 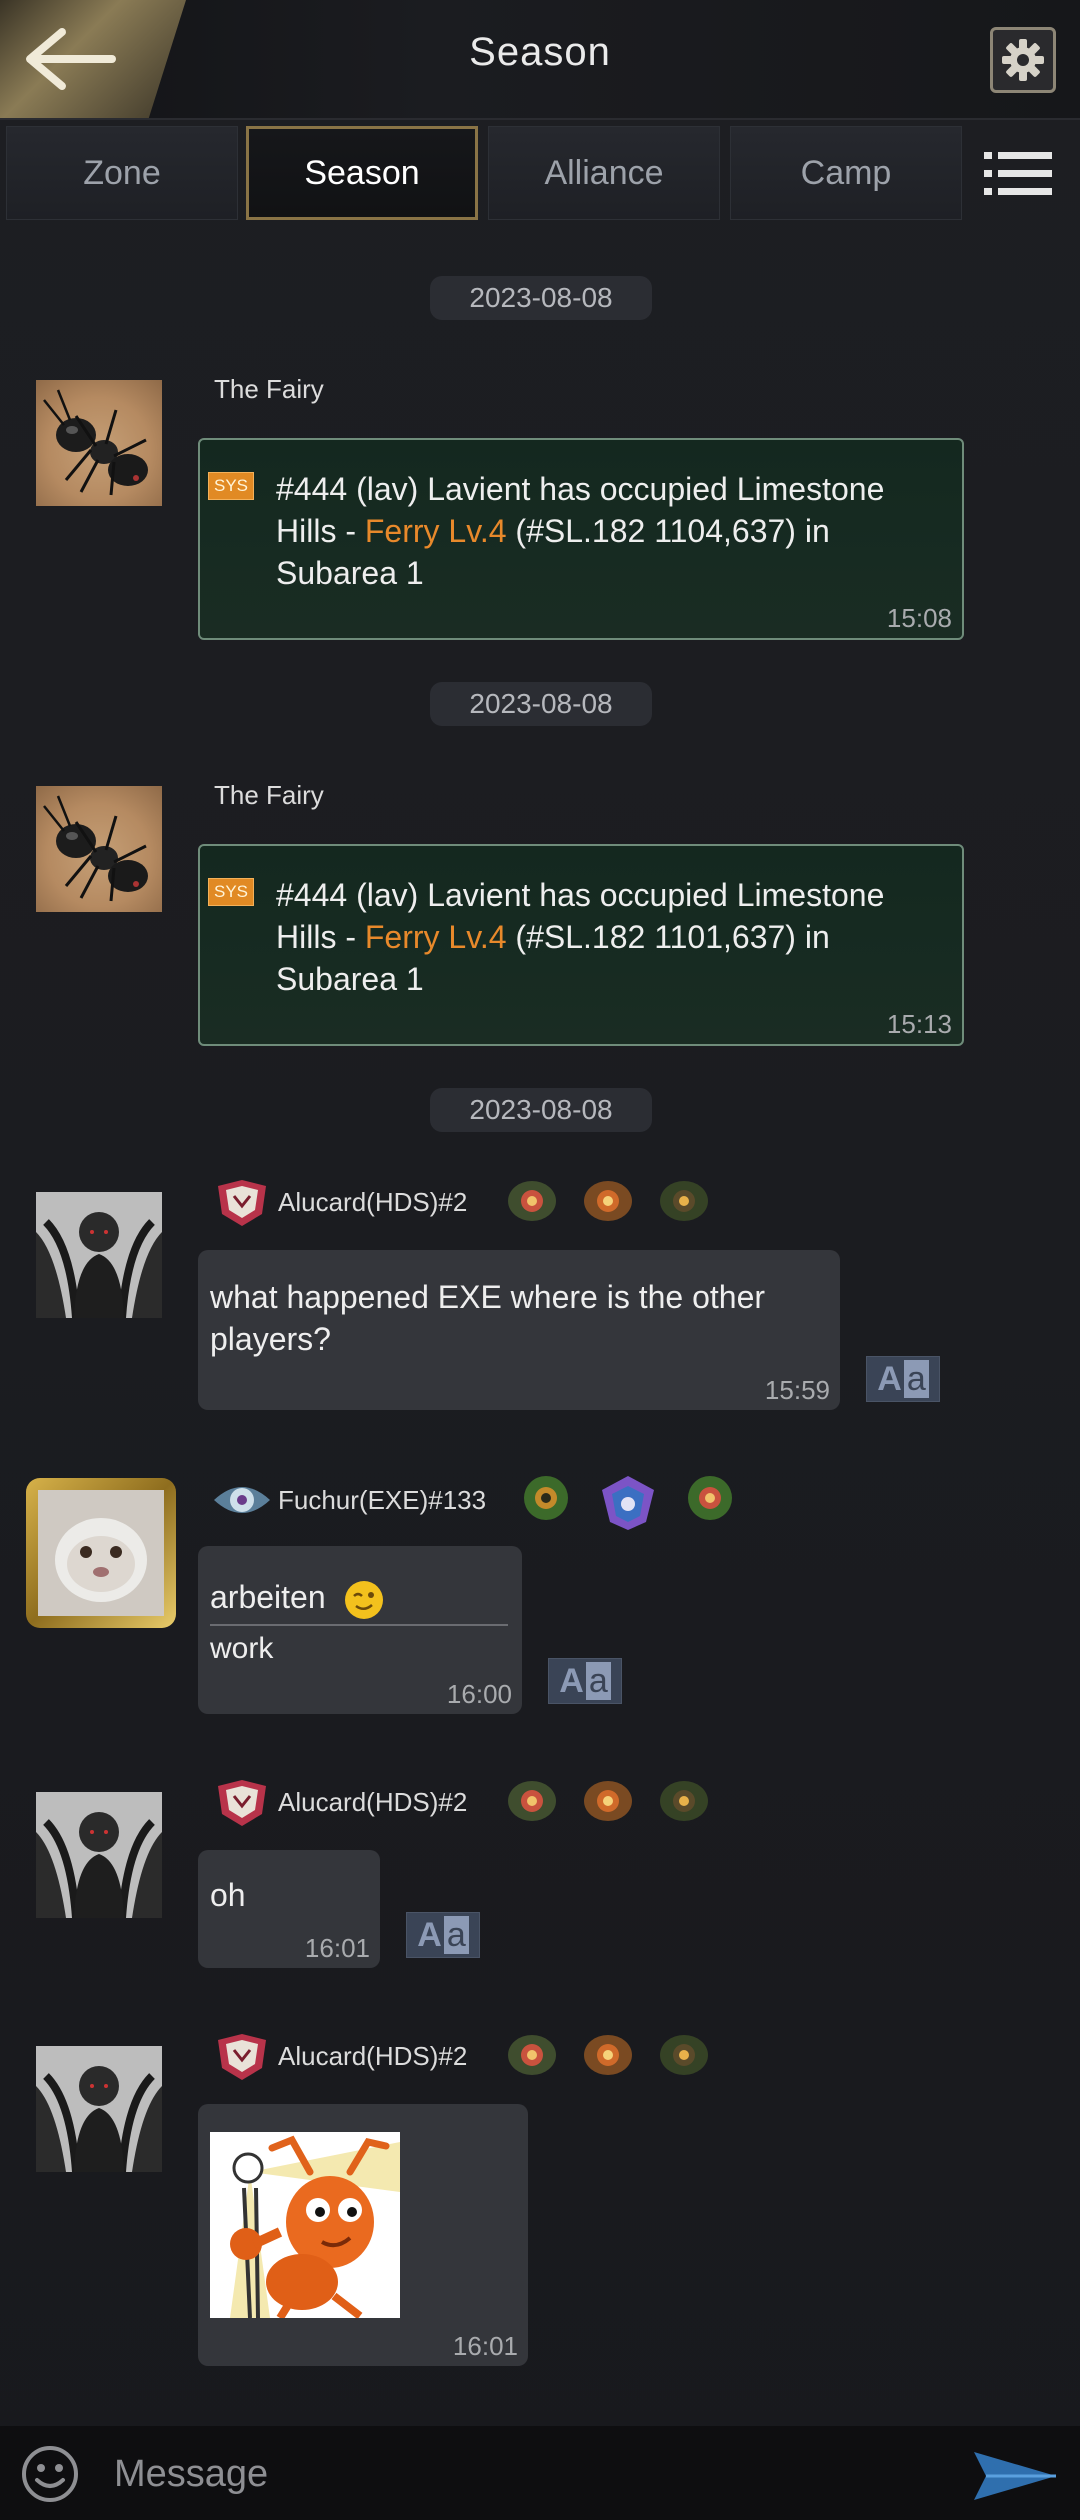 I want to click on gear-icon, so click(x=1023, y=60).